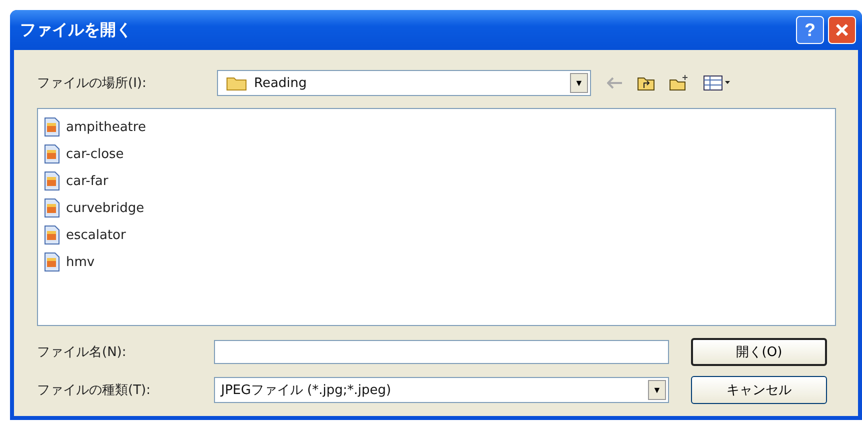 This screenshot has height=432, width=862. What do you see at coordinates (404, 83) in the screenshot?
I see `location-dropdown: Reading ▼` at bounding box center [404, 83].